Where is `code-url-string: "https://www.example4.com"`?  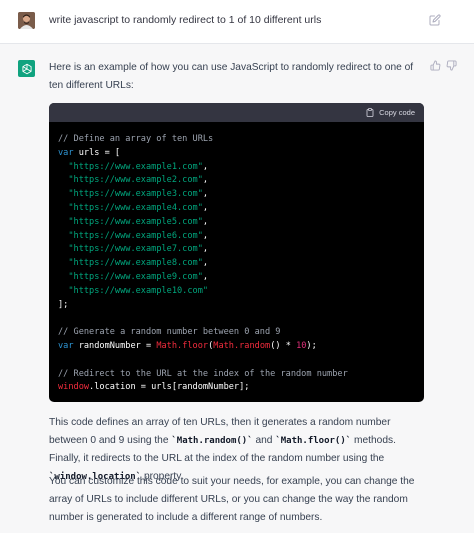
code-url-string: "https://www.example4.com" is located at coordinates (135, 207).